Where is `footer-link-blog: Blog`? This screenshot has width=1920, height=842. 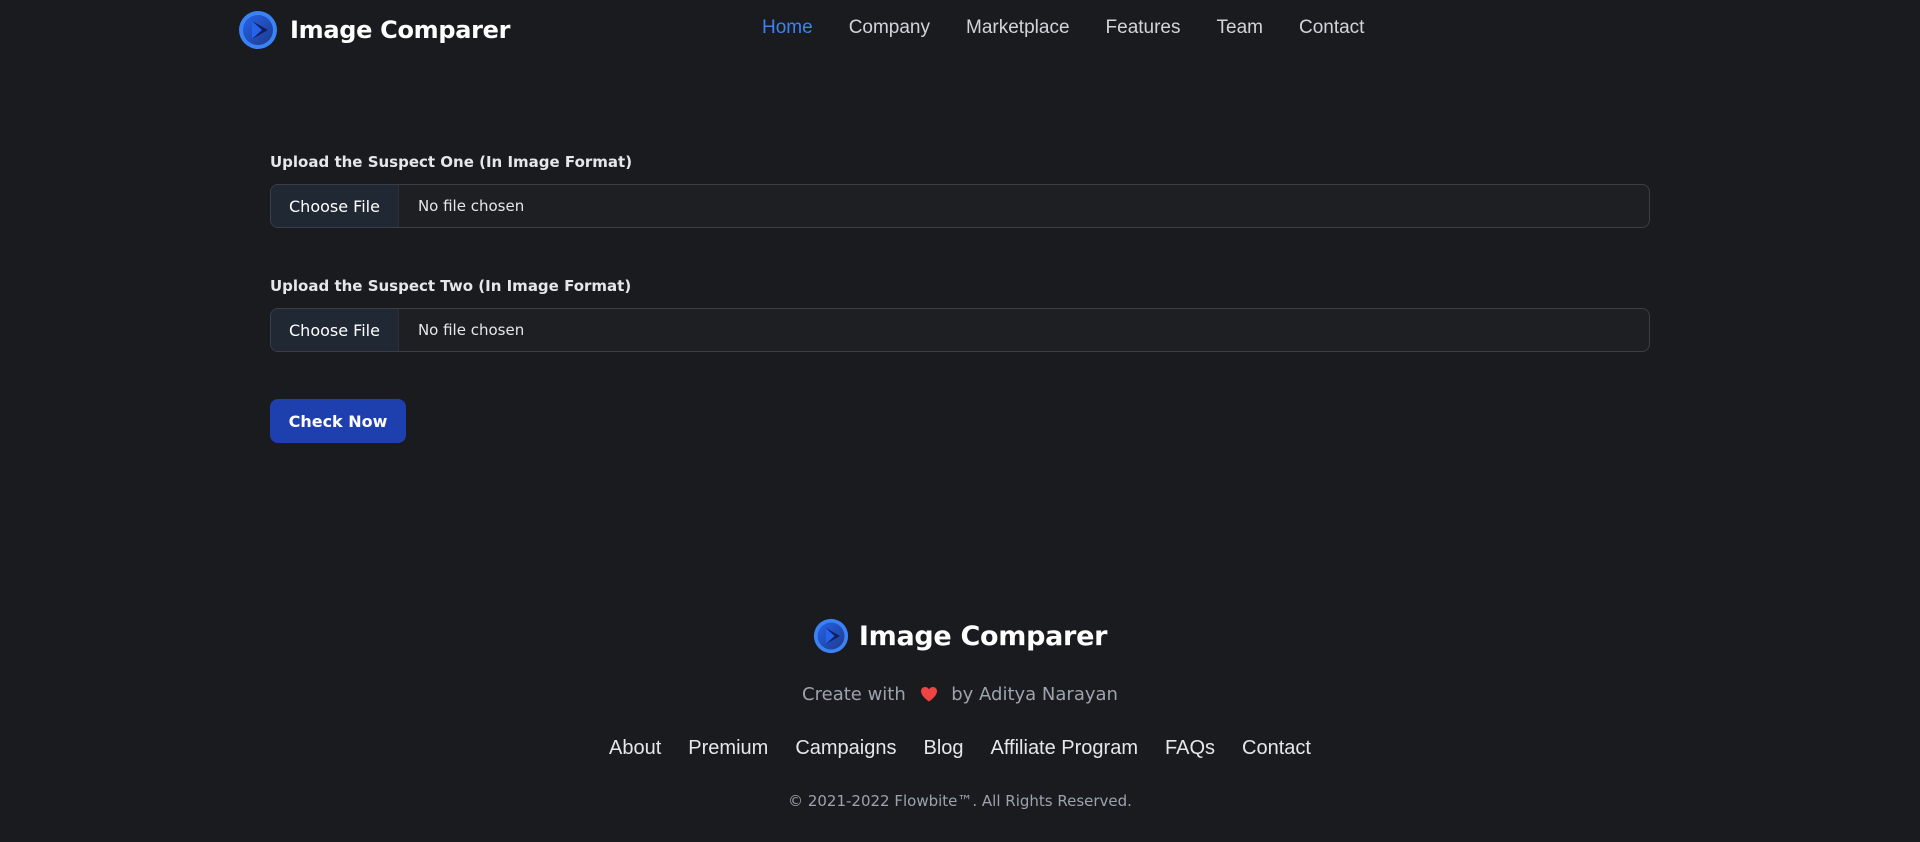 footer-link-blog: Blog is located at coordinates (943, 748).